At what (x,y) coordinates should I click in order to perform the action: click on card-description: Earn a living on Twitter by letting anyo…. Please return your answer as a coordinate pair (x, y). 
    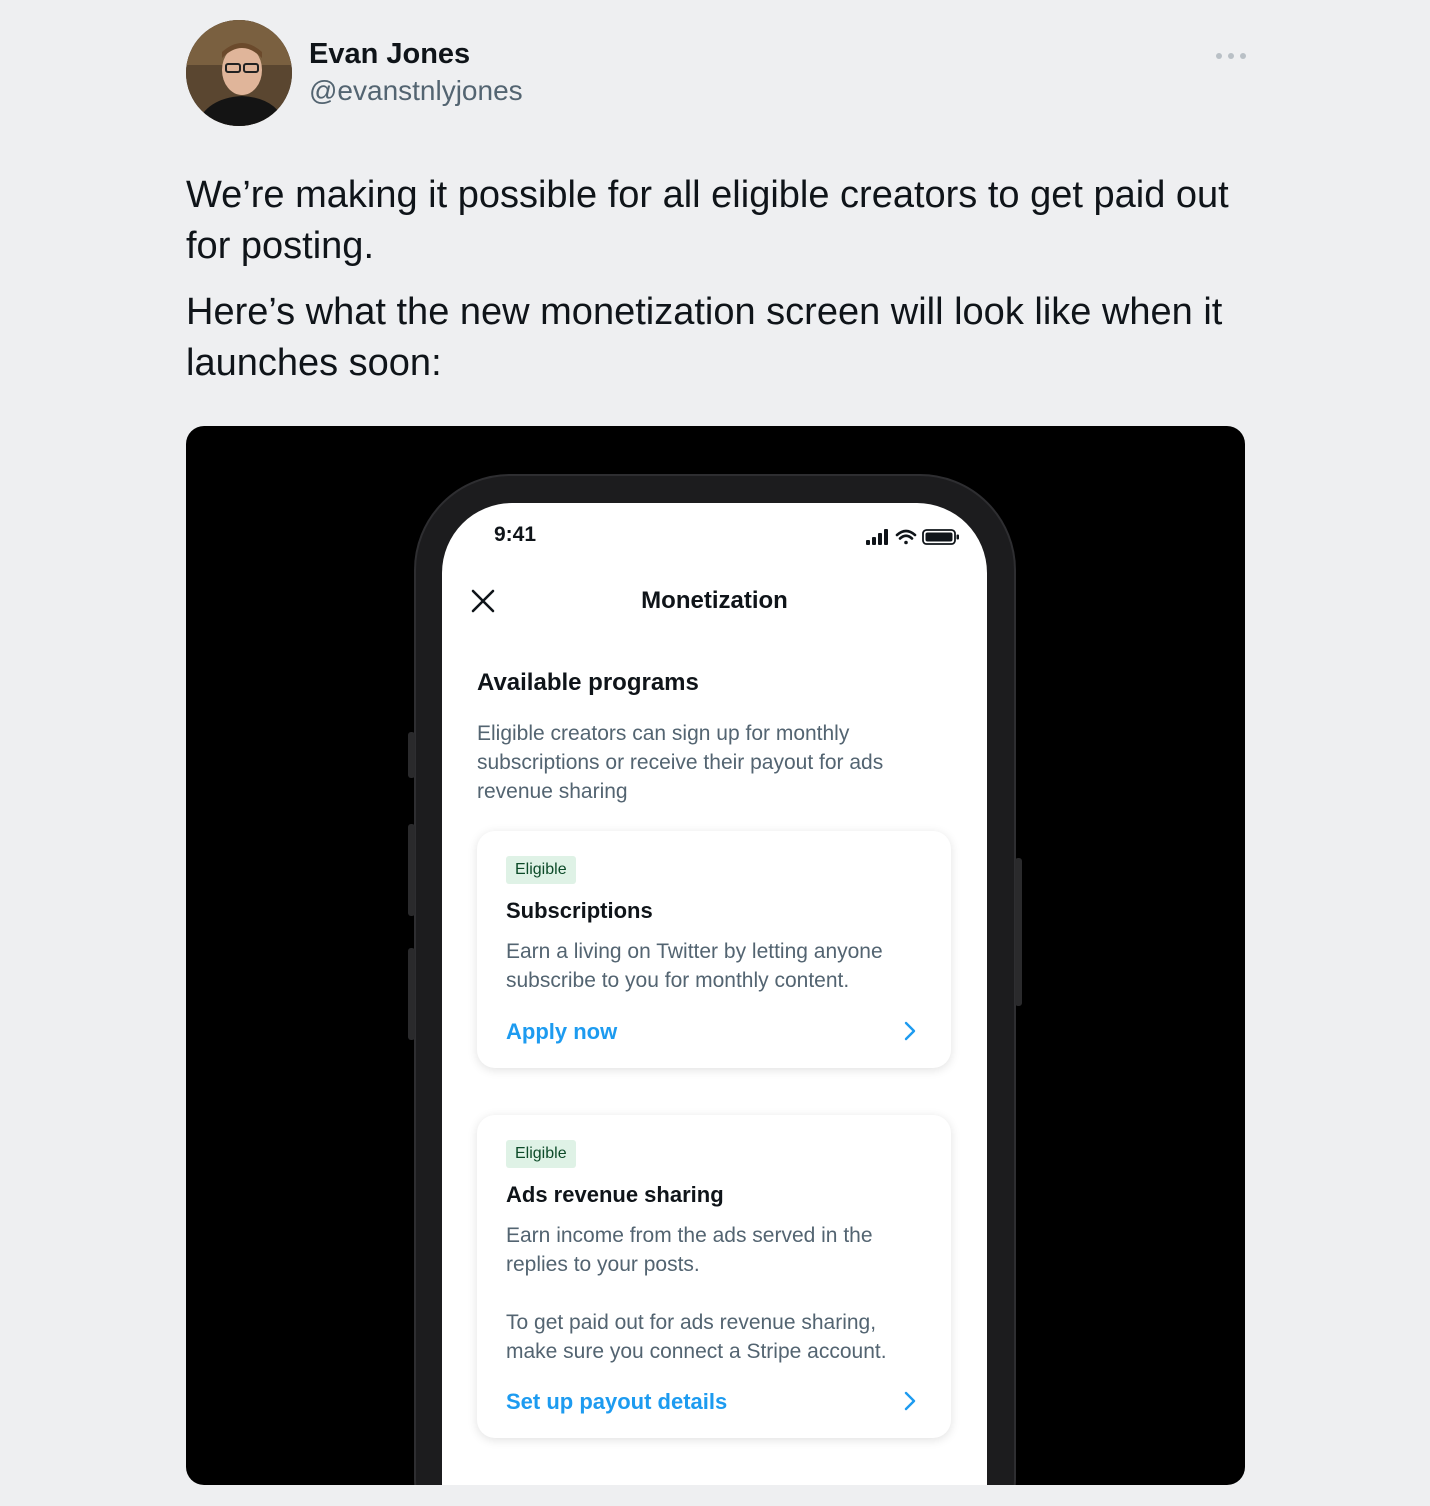
    Looking at the image, I should click on (694, 966).